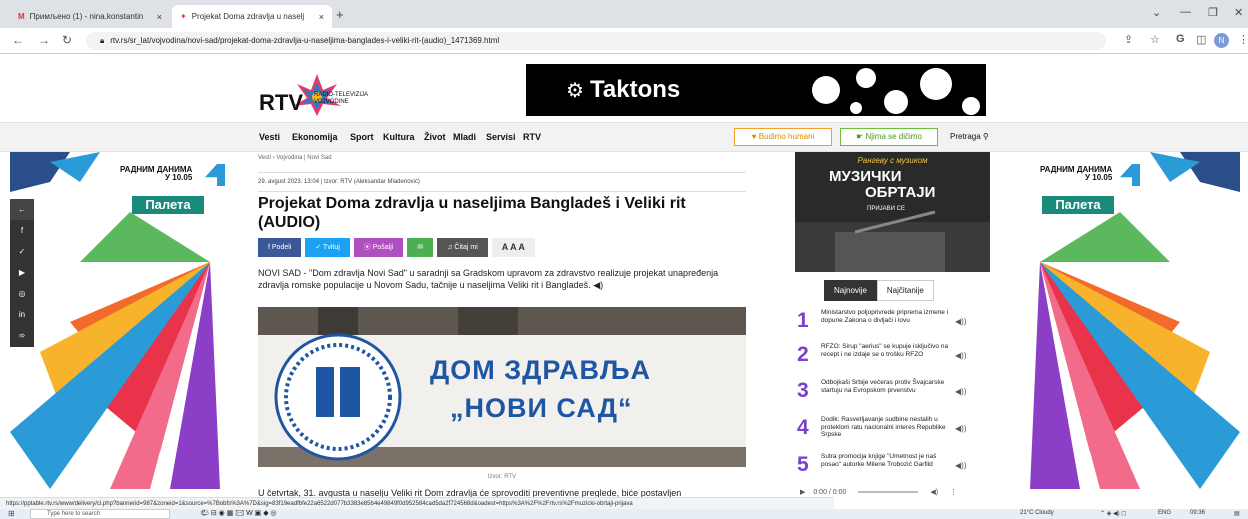 This screenshot has height=519, width=1248. What do you see at coordinates (1164, 513) in the screenshot?
I see `language-indicator: ENG` at bounding box center [1164, 513].